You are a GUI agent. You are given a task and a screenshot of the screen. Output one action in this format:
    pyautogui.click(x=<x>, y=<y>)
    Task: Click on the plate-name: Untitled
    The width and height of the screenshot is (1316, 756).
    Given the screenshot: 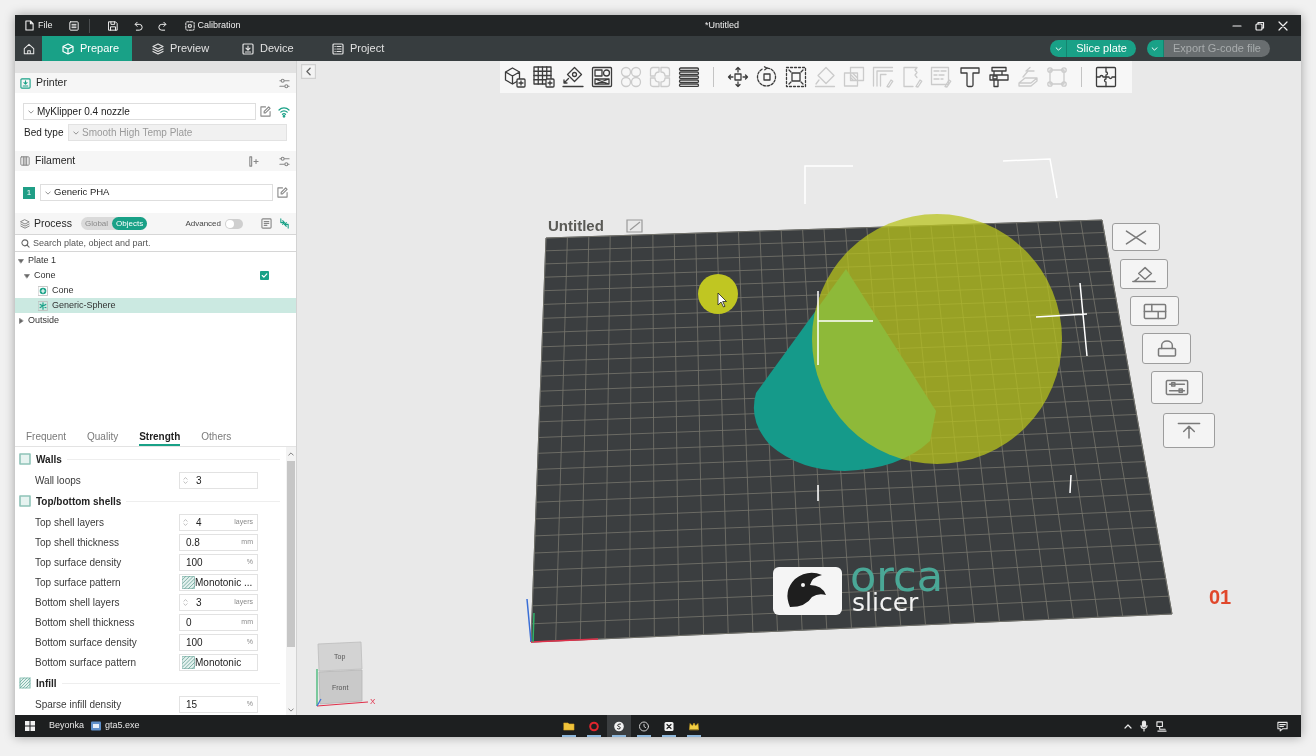 What is the action you would take?
    pyautogui.click(x=576, y=225)
    